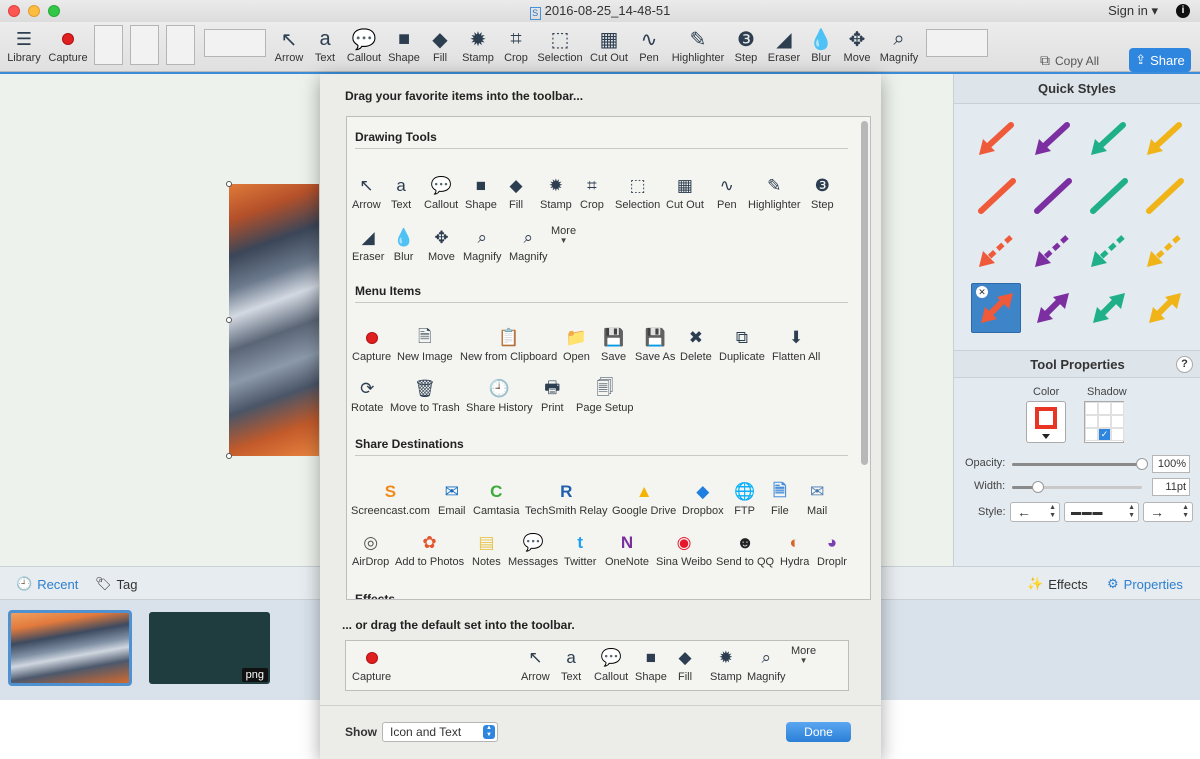 The width and height of the screenshot is (1200, 759). Describe the element at coordinates (552, 395) in the screenshot. I see `palette-menu-print: 🖶 Print` at that location.